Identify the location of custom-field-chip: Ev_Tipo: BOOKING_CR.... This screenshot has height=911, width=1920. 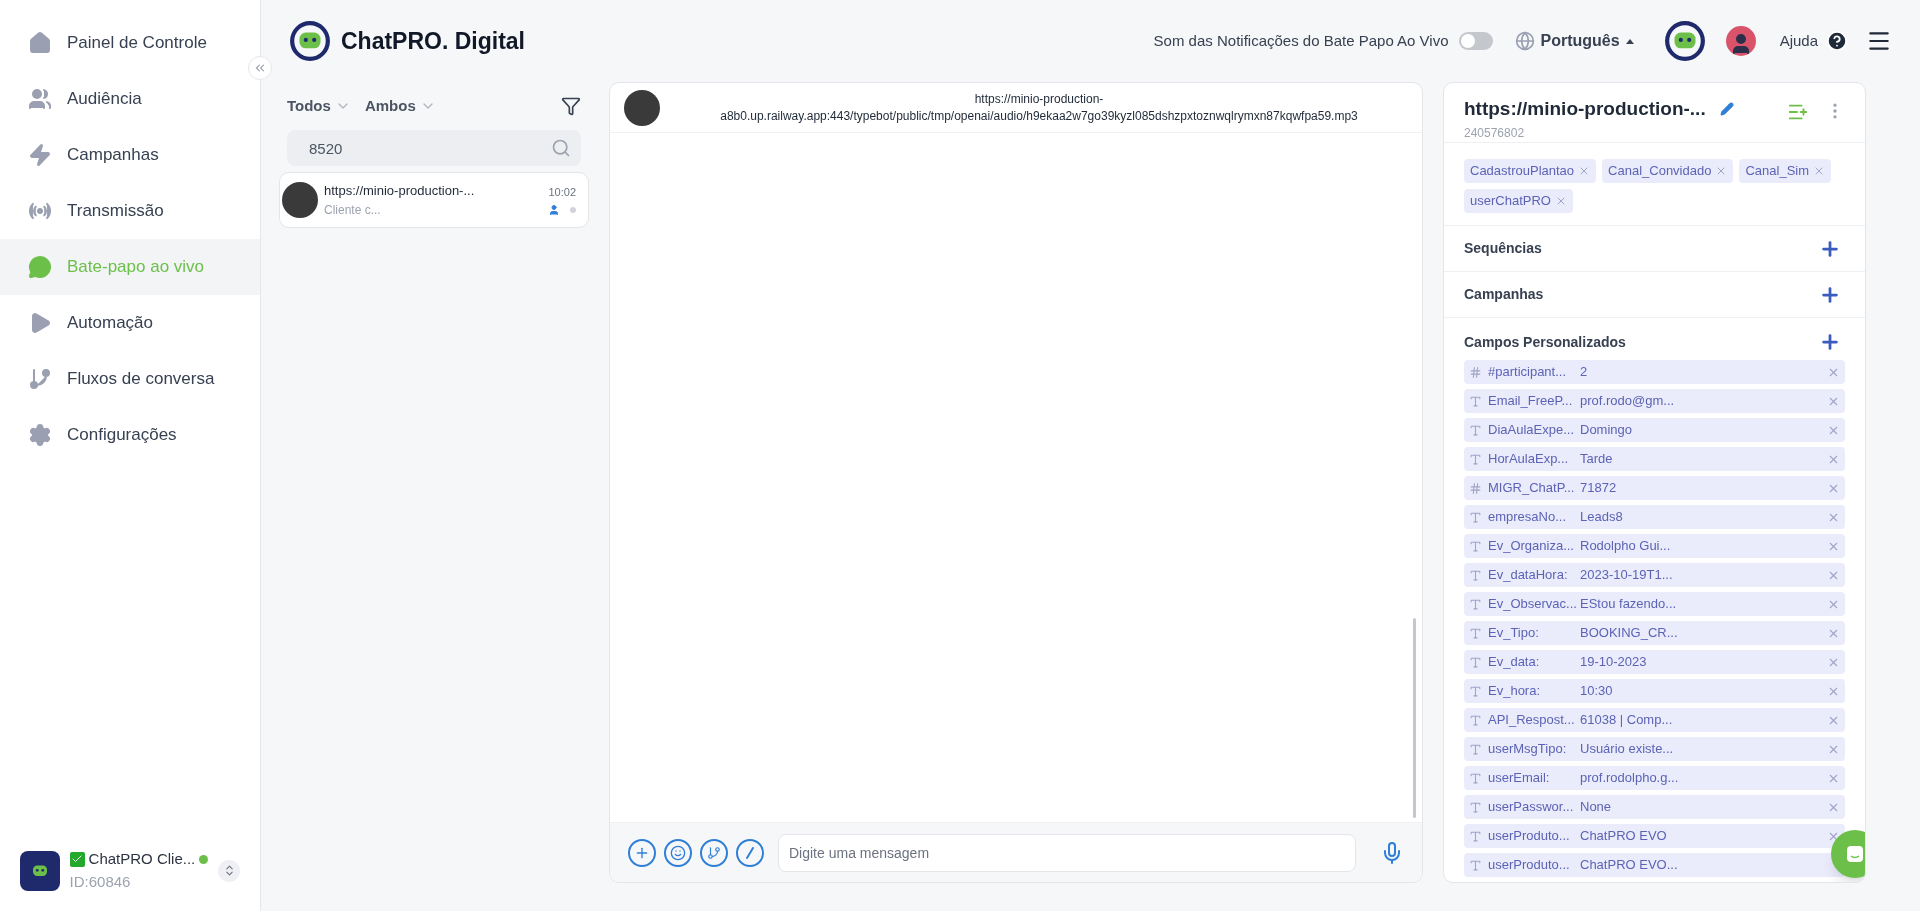
(1654, 633).